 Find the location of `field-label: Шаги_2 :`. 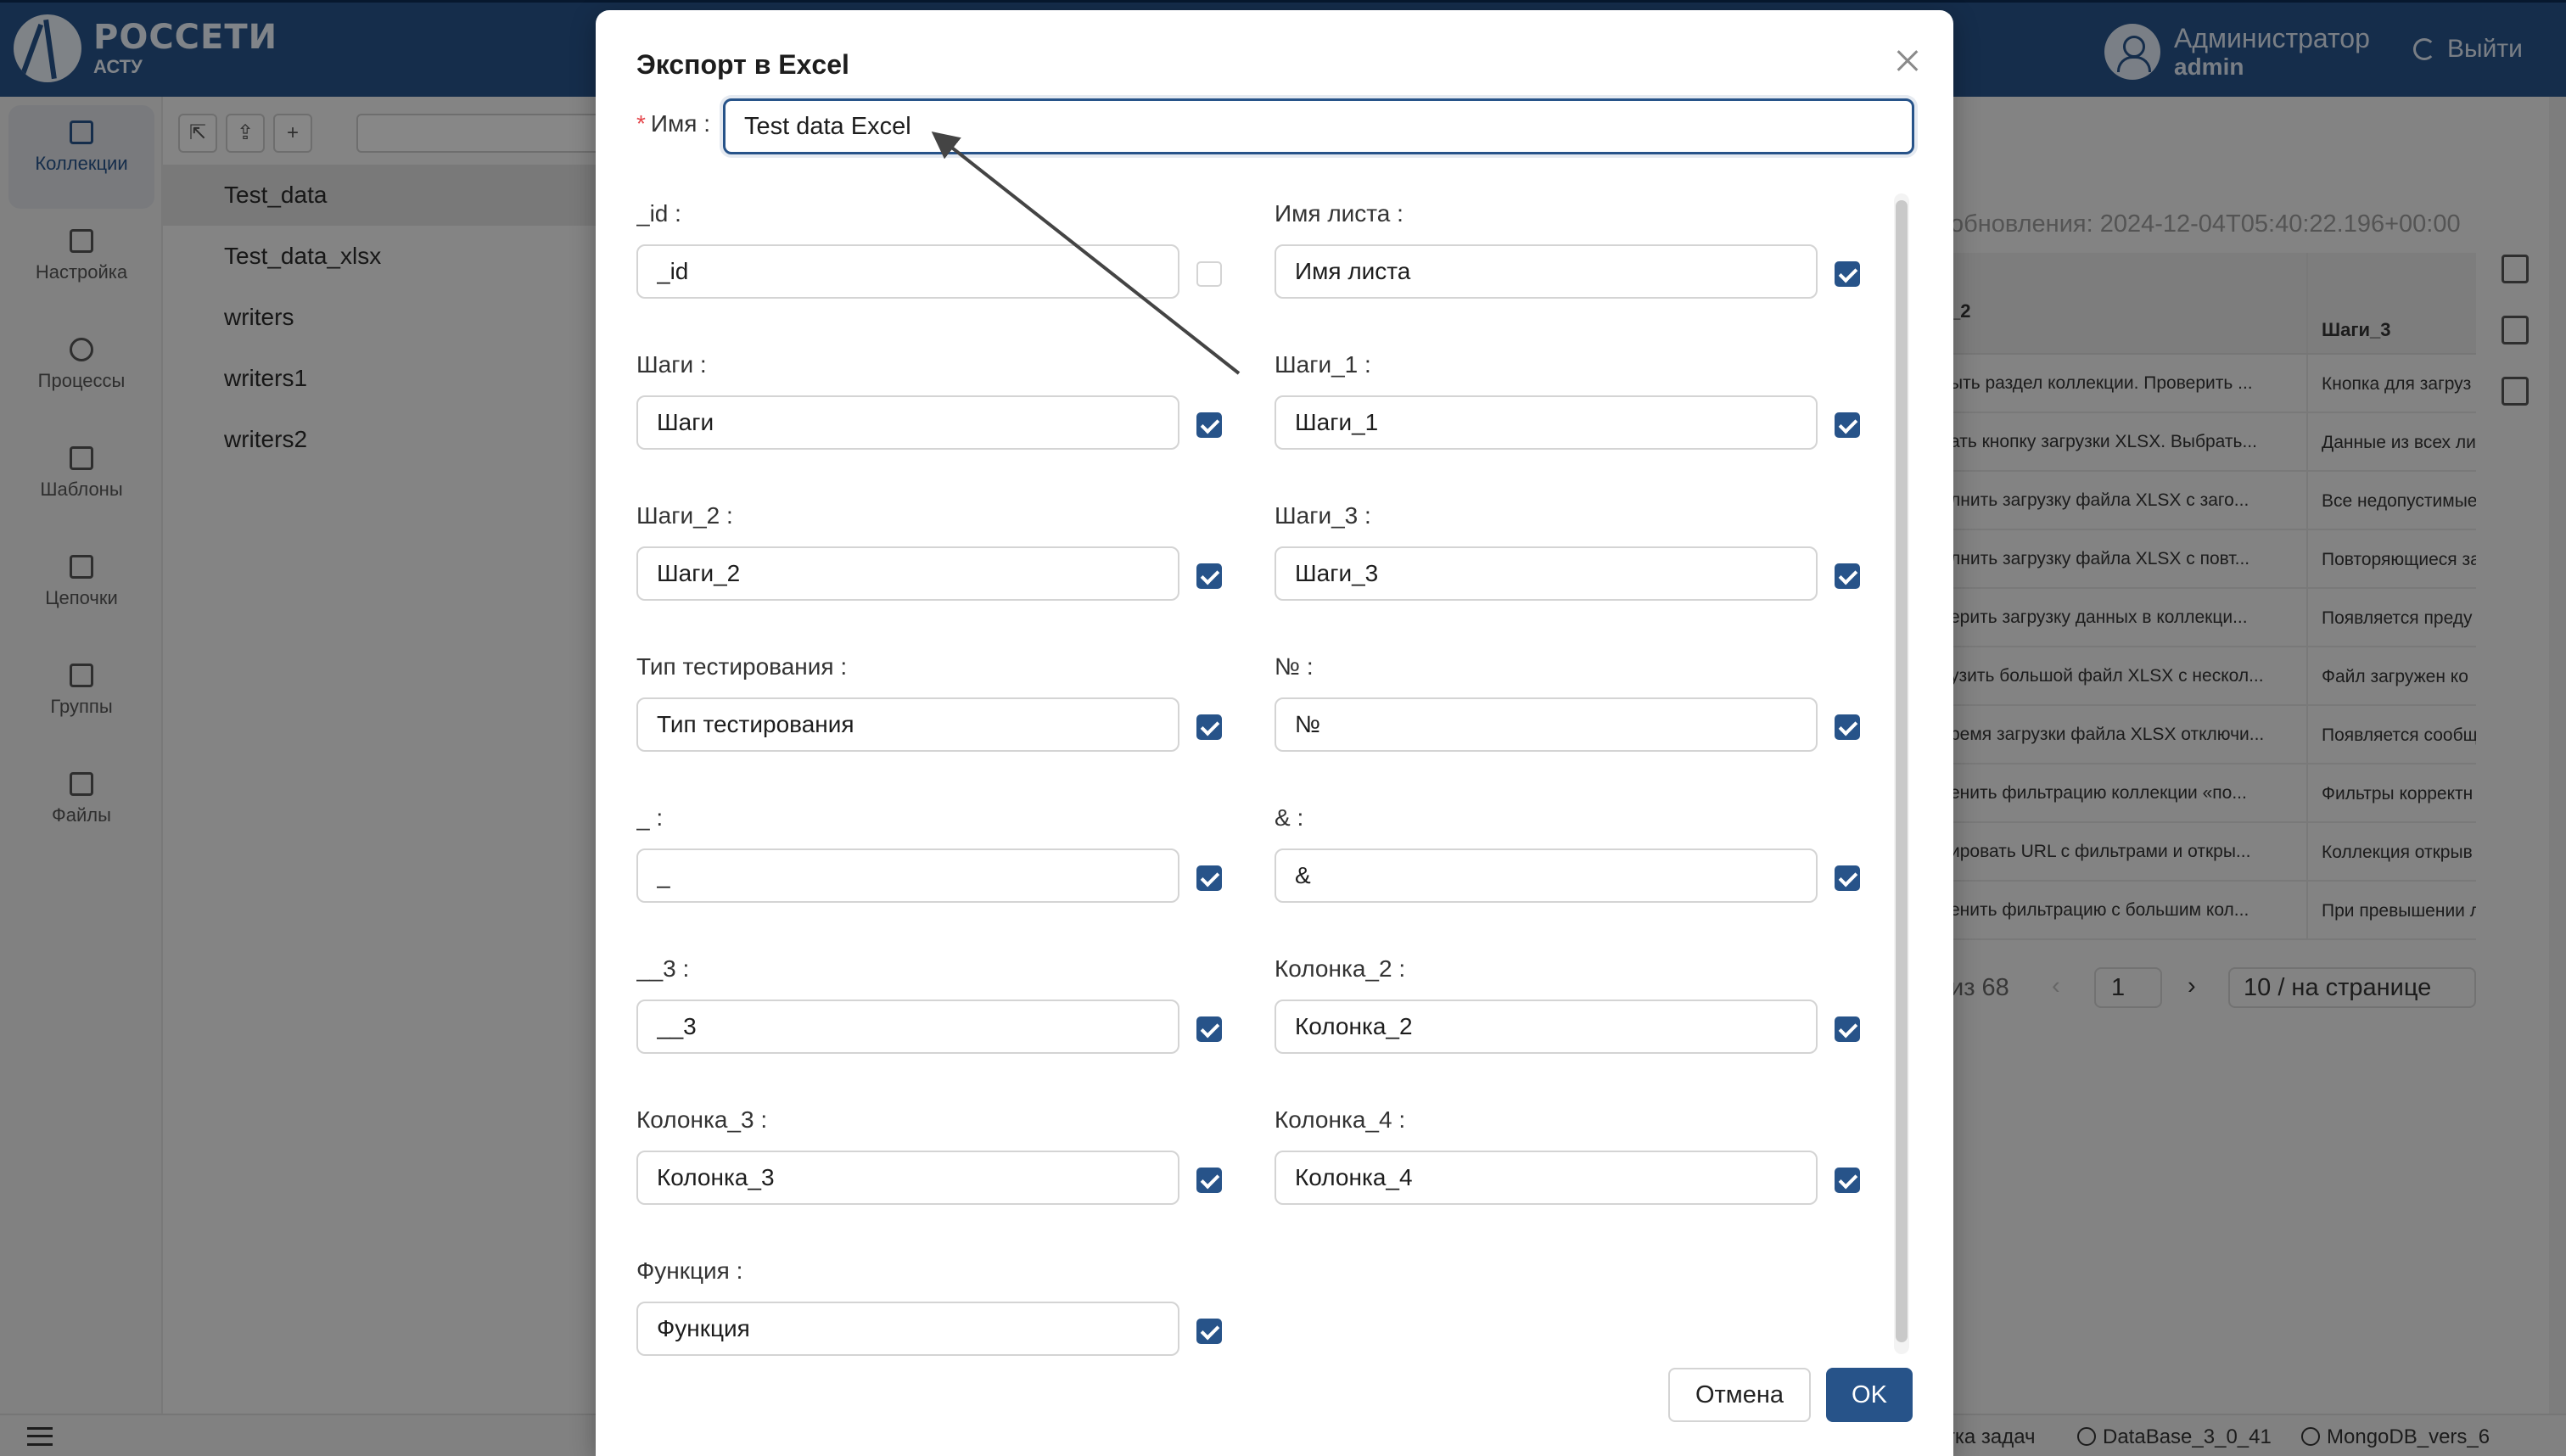

field-label: Шаги_2 : is located at coordinates (684, 515).